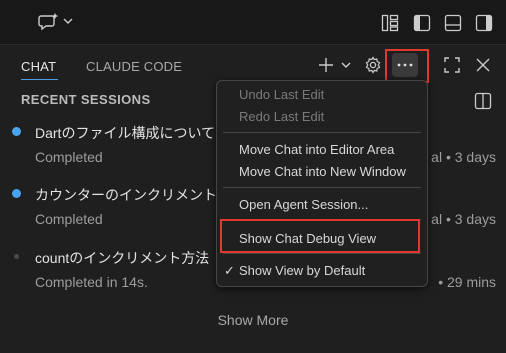 This screenshot has width=506, height=353. I want to click on session-title: カウンターのインクリメント, so click(126, 195).